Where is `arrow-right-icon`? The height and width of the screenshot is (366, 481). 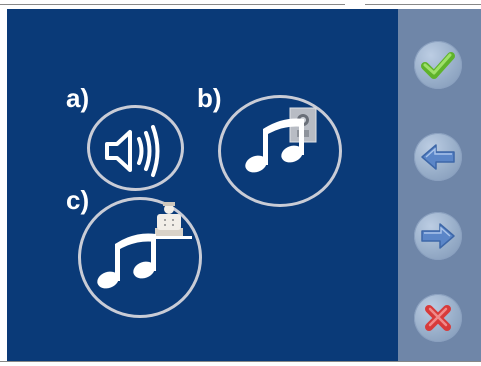 arrow-right-icon is located at coordinates (438, 236).